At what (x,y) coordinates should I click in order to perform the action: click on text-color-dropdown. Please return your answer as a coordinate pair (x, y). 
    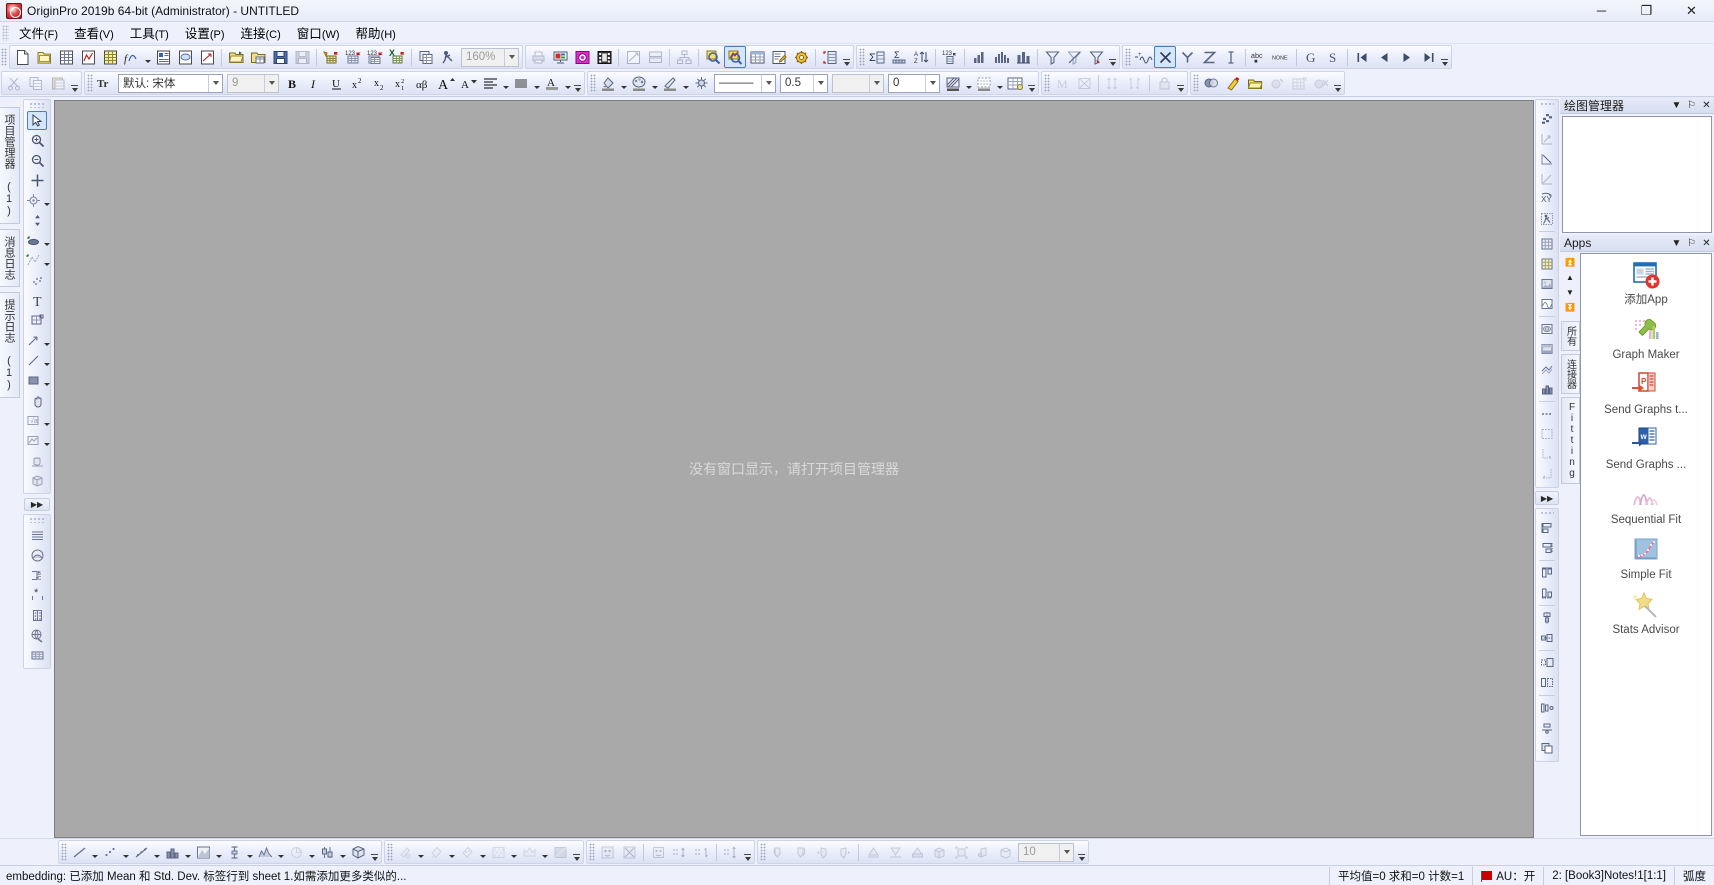
    Looking at the image, I should click on (567, 83).